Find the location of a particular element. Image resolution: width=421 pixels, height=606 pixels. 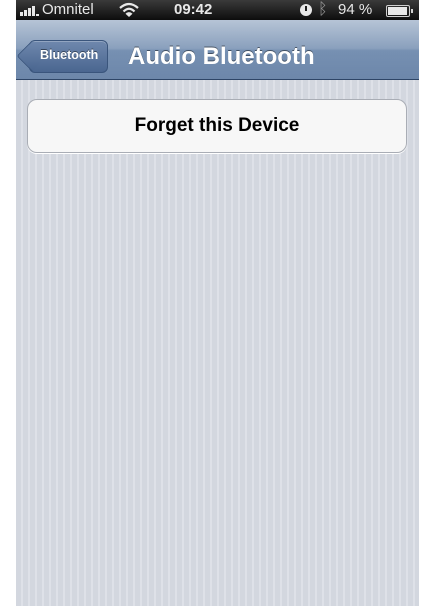

battery-level-fill is located at coordinates (397, 11).